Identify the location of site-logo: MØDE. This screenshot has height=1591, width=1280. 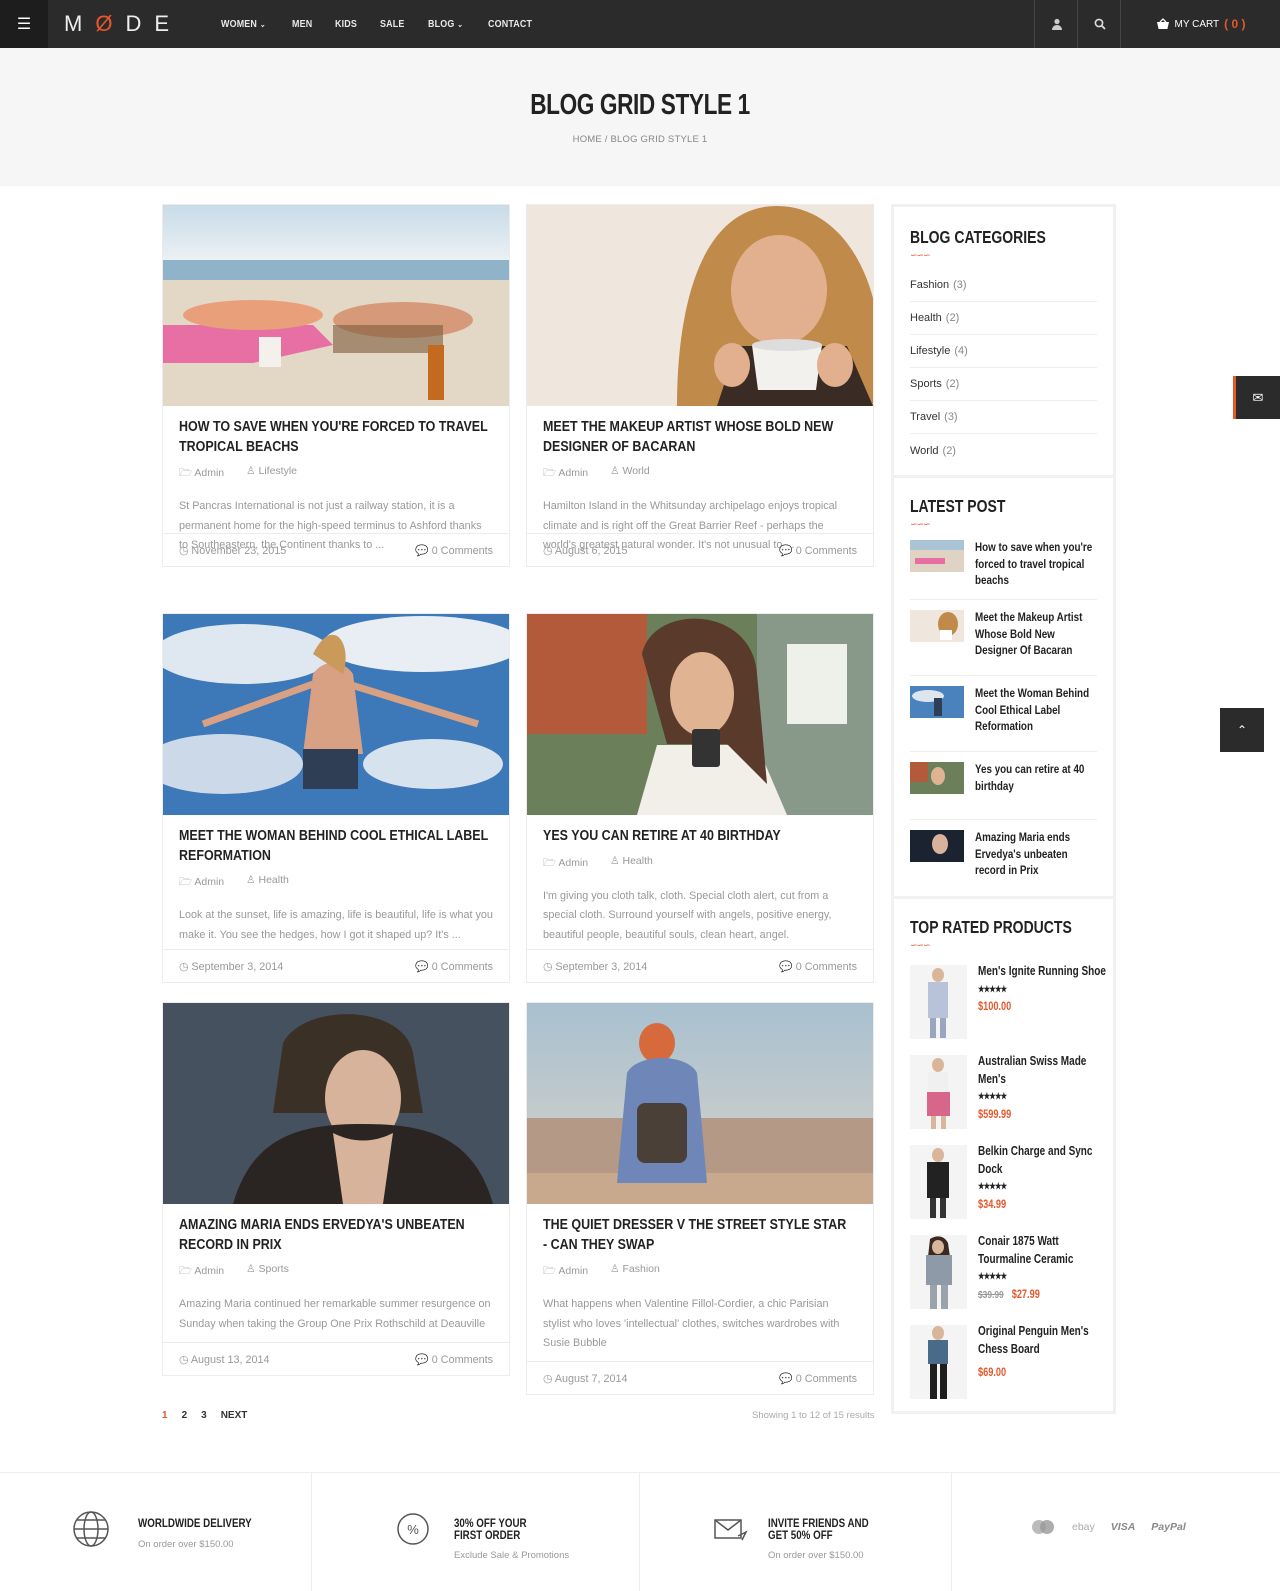
(123, 24).